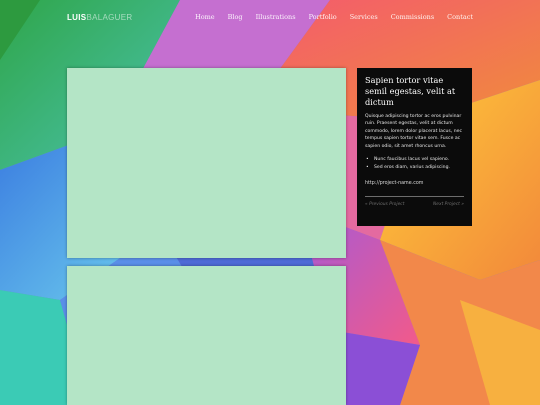 The width and height of the screenshot is (540, 405). What do you see at coordinates (448, 204) in the screenshot?
I see `next-project-link: Next Project »` at bounding box center [448, 204].